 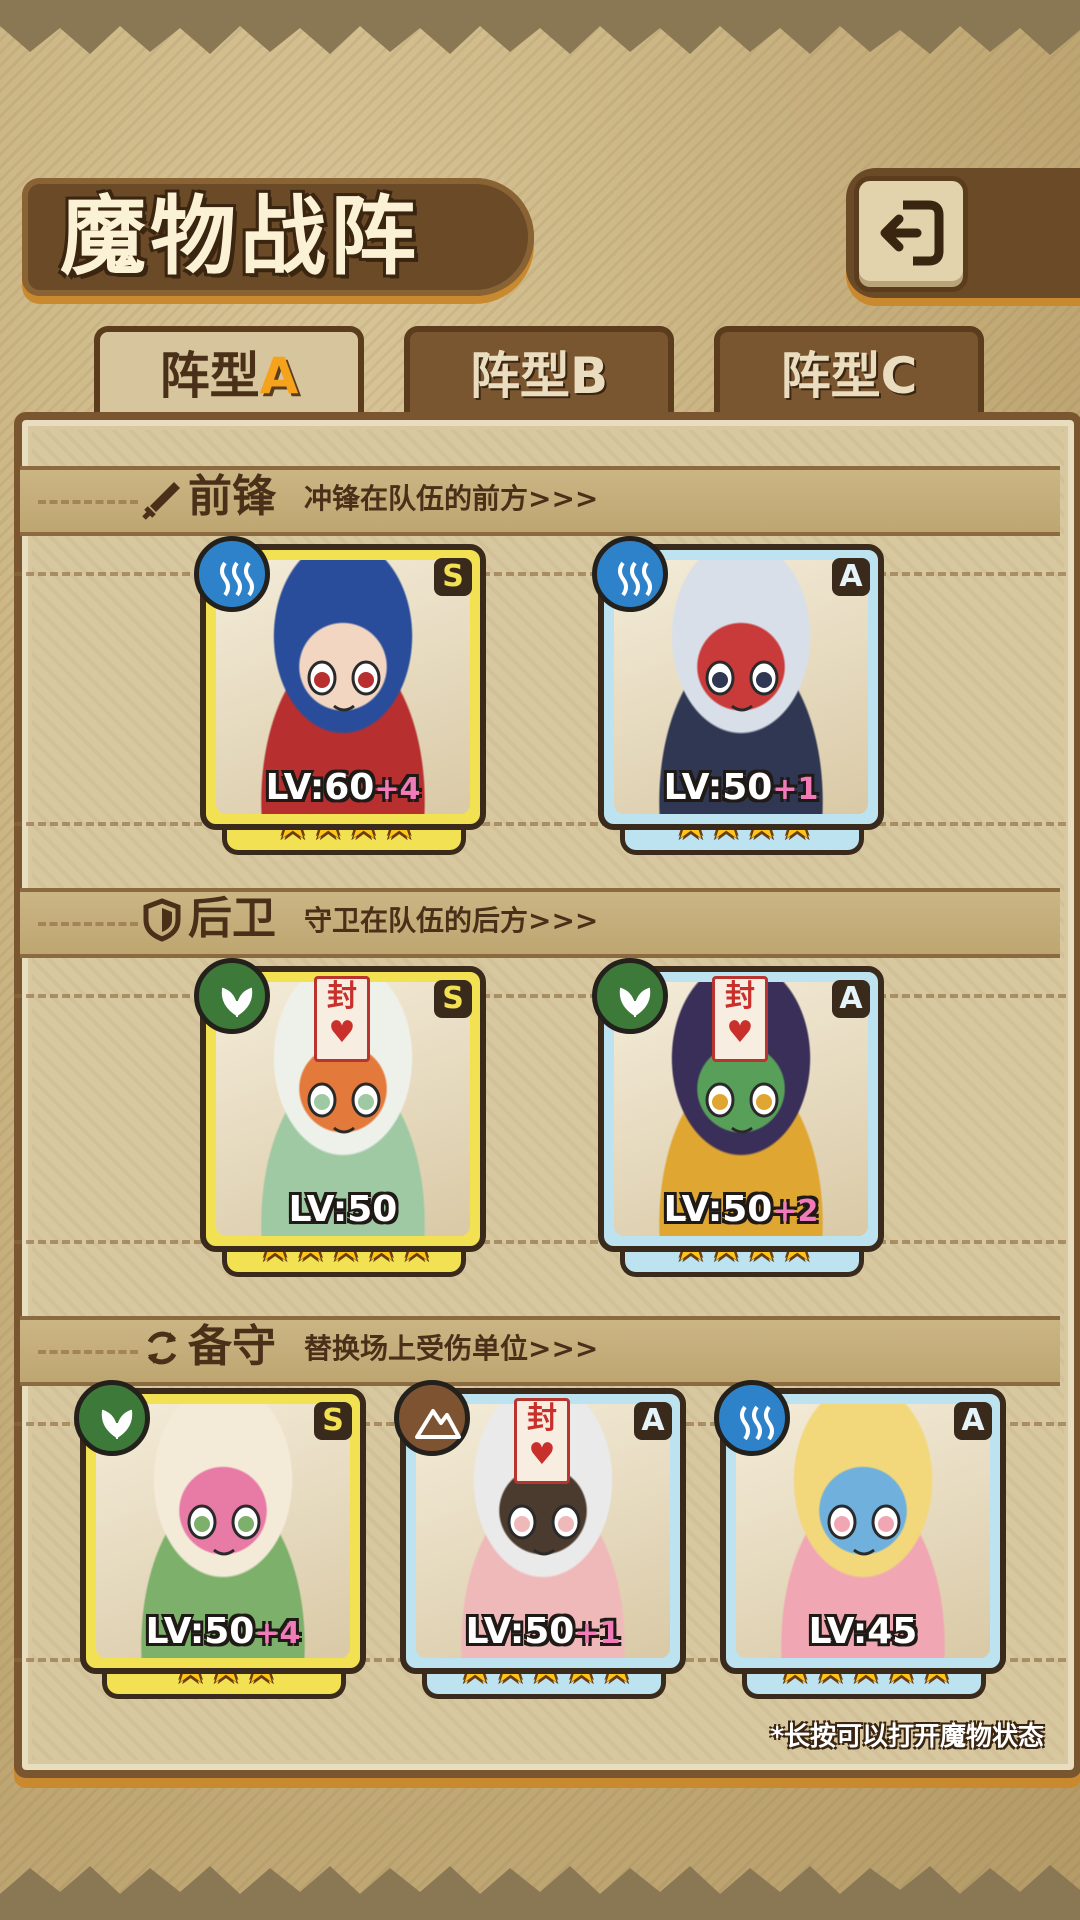 What do you see at coordinates (589, 376) in the screenshot?
I see `tab-letter: B` at bounding box center [589, 376].